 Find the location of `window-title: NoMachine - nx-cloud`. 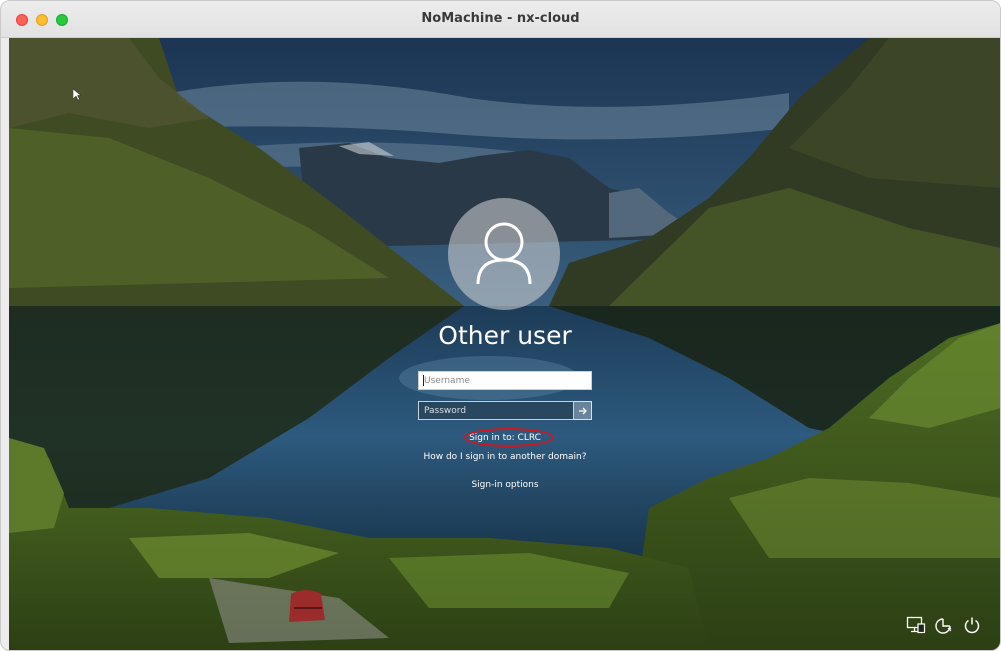

window-title: NoMachine - nx-cloud is located at coordinates (500, 18).